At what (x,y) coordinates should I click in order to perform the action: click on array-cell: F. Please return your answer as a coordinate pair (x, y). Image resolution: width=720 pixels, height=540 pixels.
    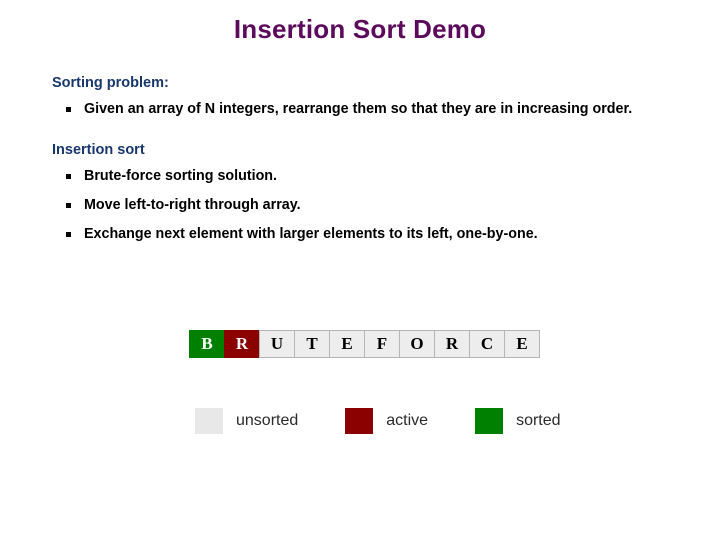
    Looking at the image, I should click on (382, 344).